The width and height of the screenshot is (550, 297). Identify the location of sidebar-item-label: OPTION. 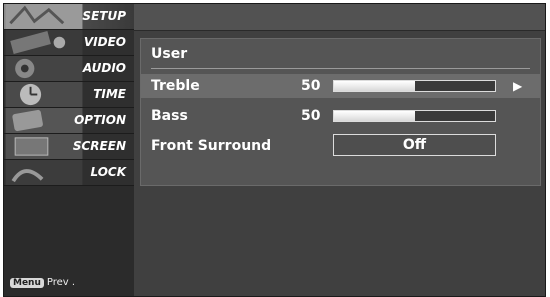
(100, 120).